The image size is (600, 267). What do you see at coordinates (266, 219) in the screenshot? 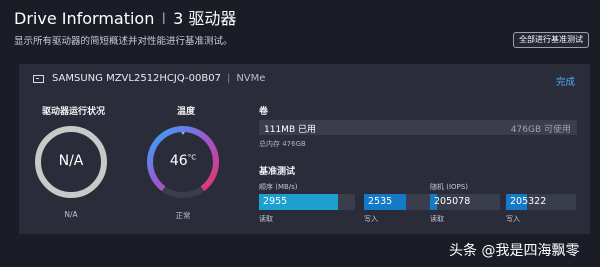
I see `sequential-read-caption: 读取` at bounding box center [266, 219].